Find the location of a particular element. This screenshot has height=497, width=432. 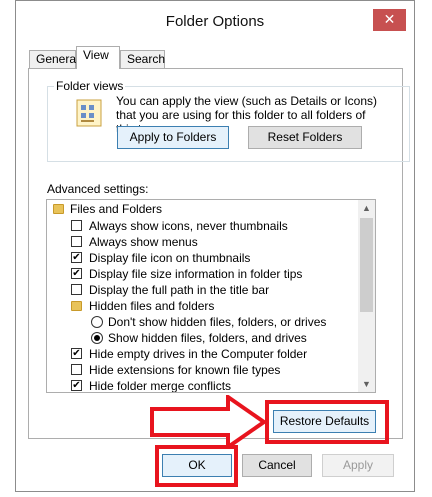

list-item-label: Hide empty drives in the Computer folder is located at coordinates (198, 354).